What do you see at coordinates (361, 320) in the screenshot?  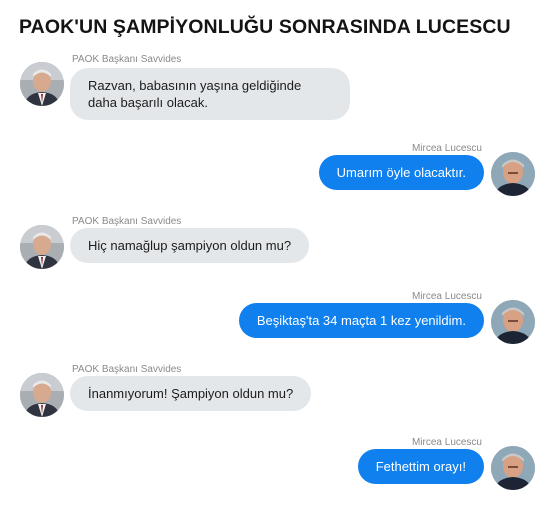 I see `message-bubble: Beşiktaş'ta 34 maçta 1 kez yenildim.` at bounding box center [361, 320].